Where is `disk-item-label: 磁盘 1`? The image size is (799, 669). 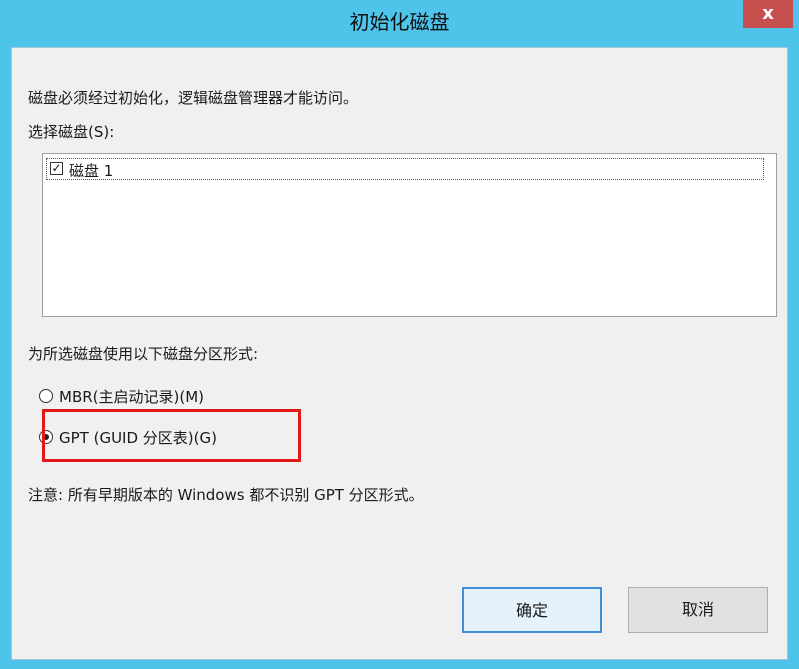 disk-item-label: 磁盘 1 is located at coordinates (91, 171).